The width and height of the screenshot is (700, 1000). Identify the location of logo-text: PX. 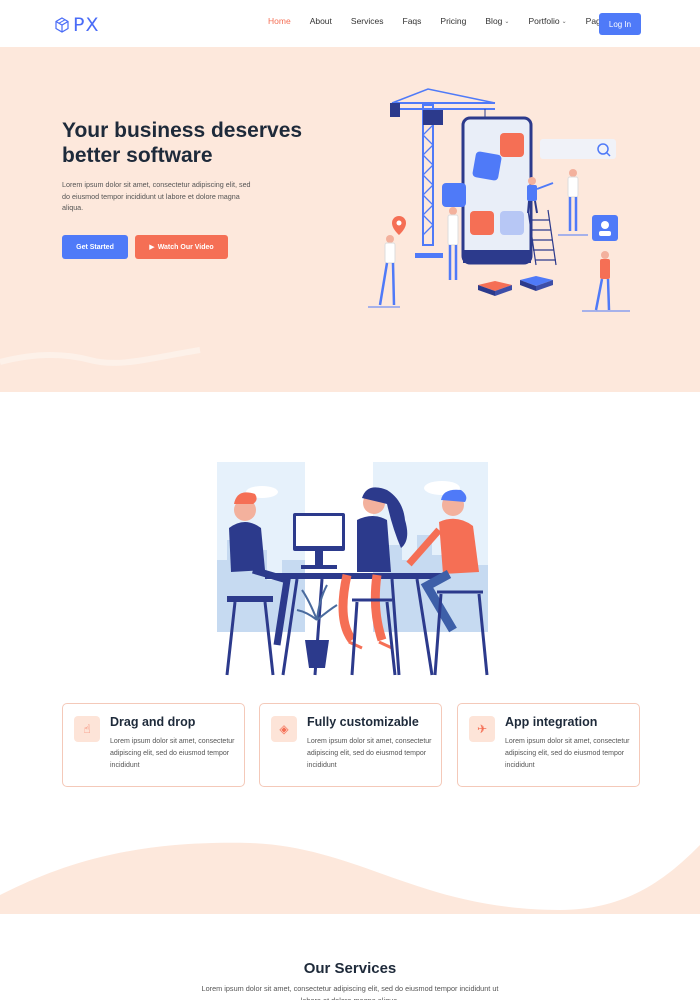
(86, 25).